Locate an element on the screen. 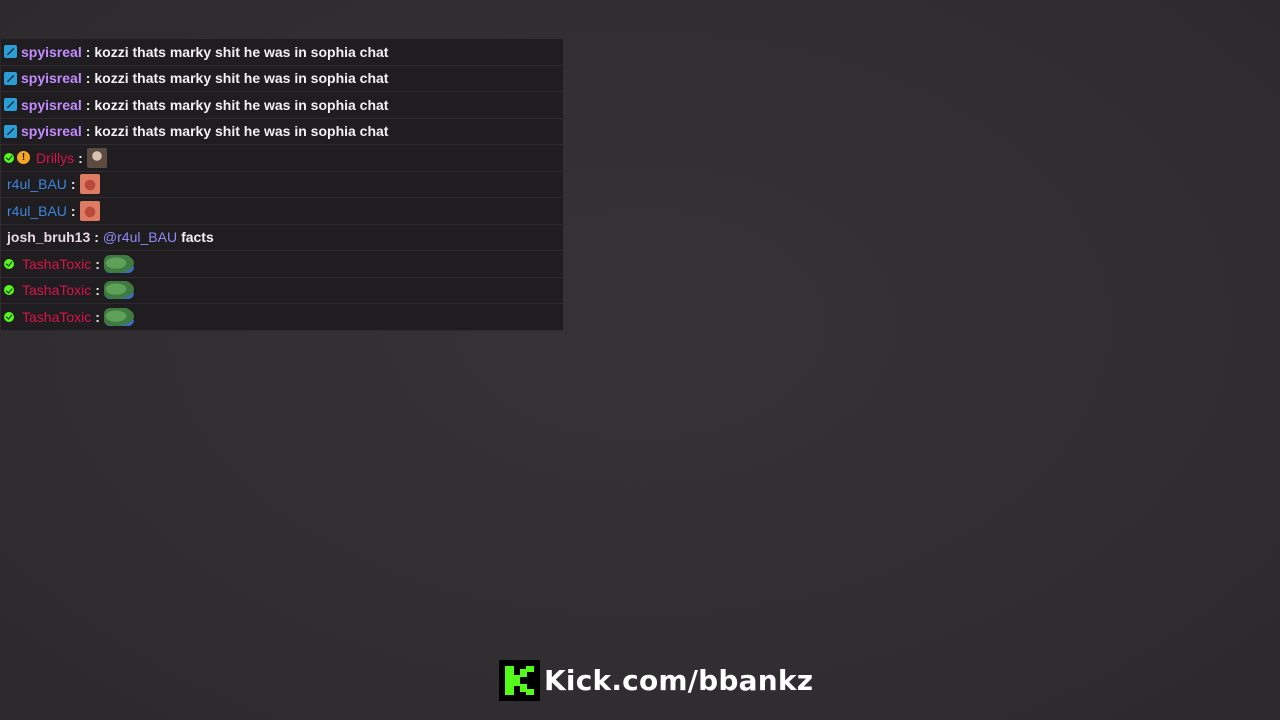 The height and width of the screenshot is (720, 1280). chat-message: ! Drillys : is located at coordinates (282, 158).